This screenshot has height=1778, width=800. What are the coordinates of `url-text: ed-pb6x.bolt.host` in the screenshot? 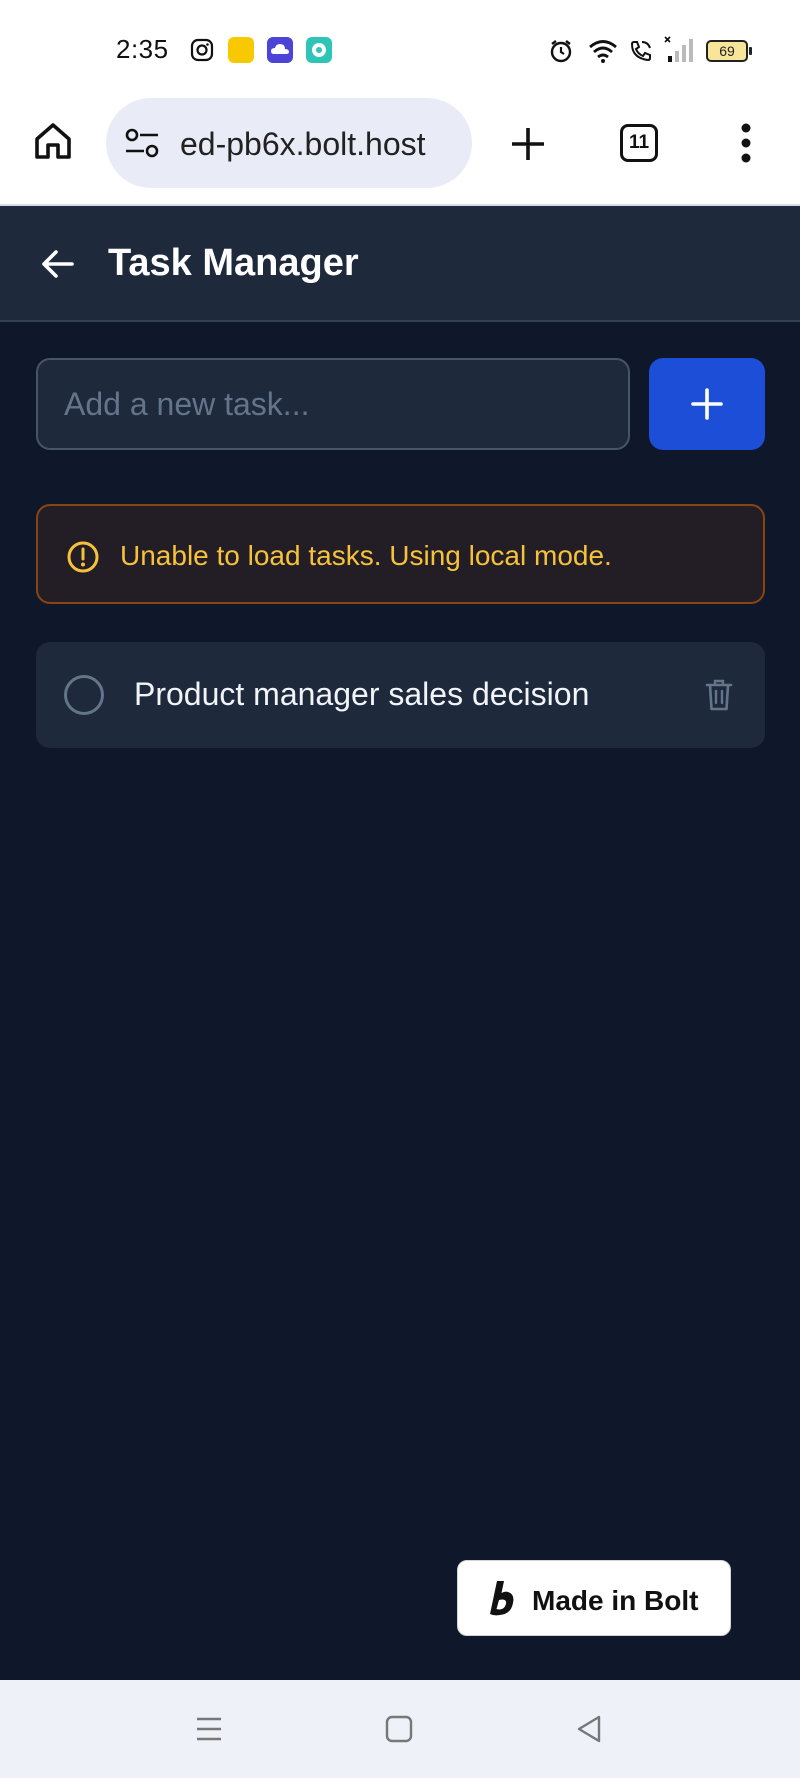 It's located at (303, 144).